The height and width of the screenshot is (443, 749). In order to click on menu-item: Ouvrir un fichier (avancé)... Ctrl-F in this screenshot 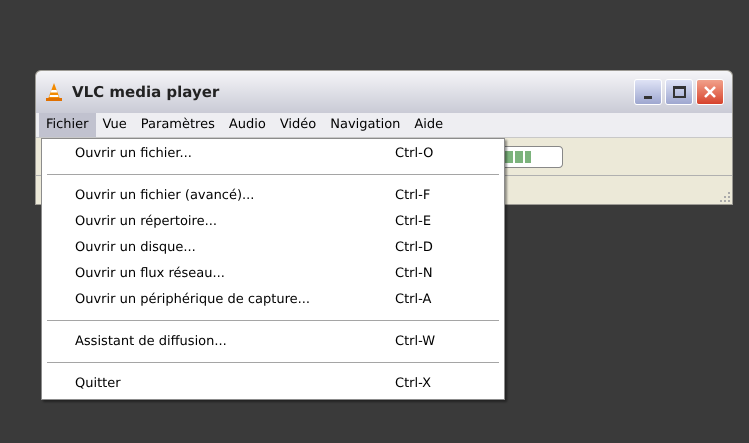, I will do `click(273, 196)`.